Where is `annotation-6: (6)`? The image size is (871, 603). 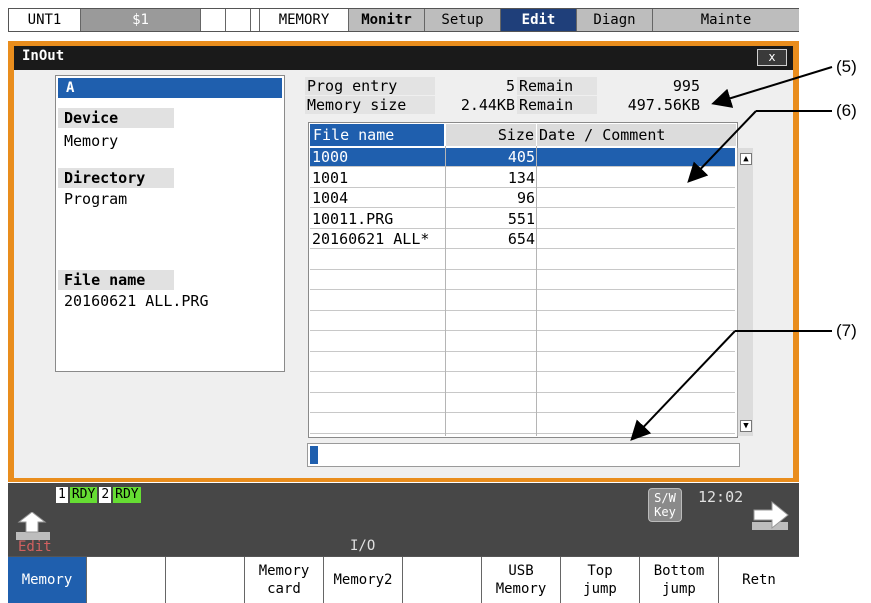 annotation-6: (6) is located at coordinates (846, 110).